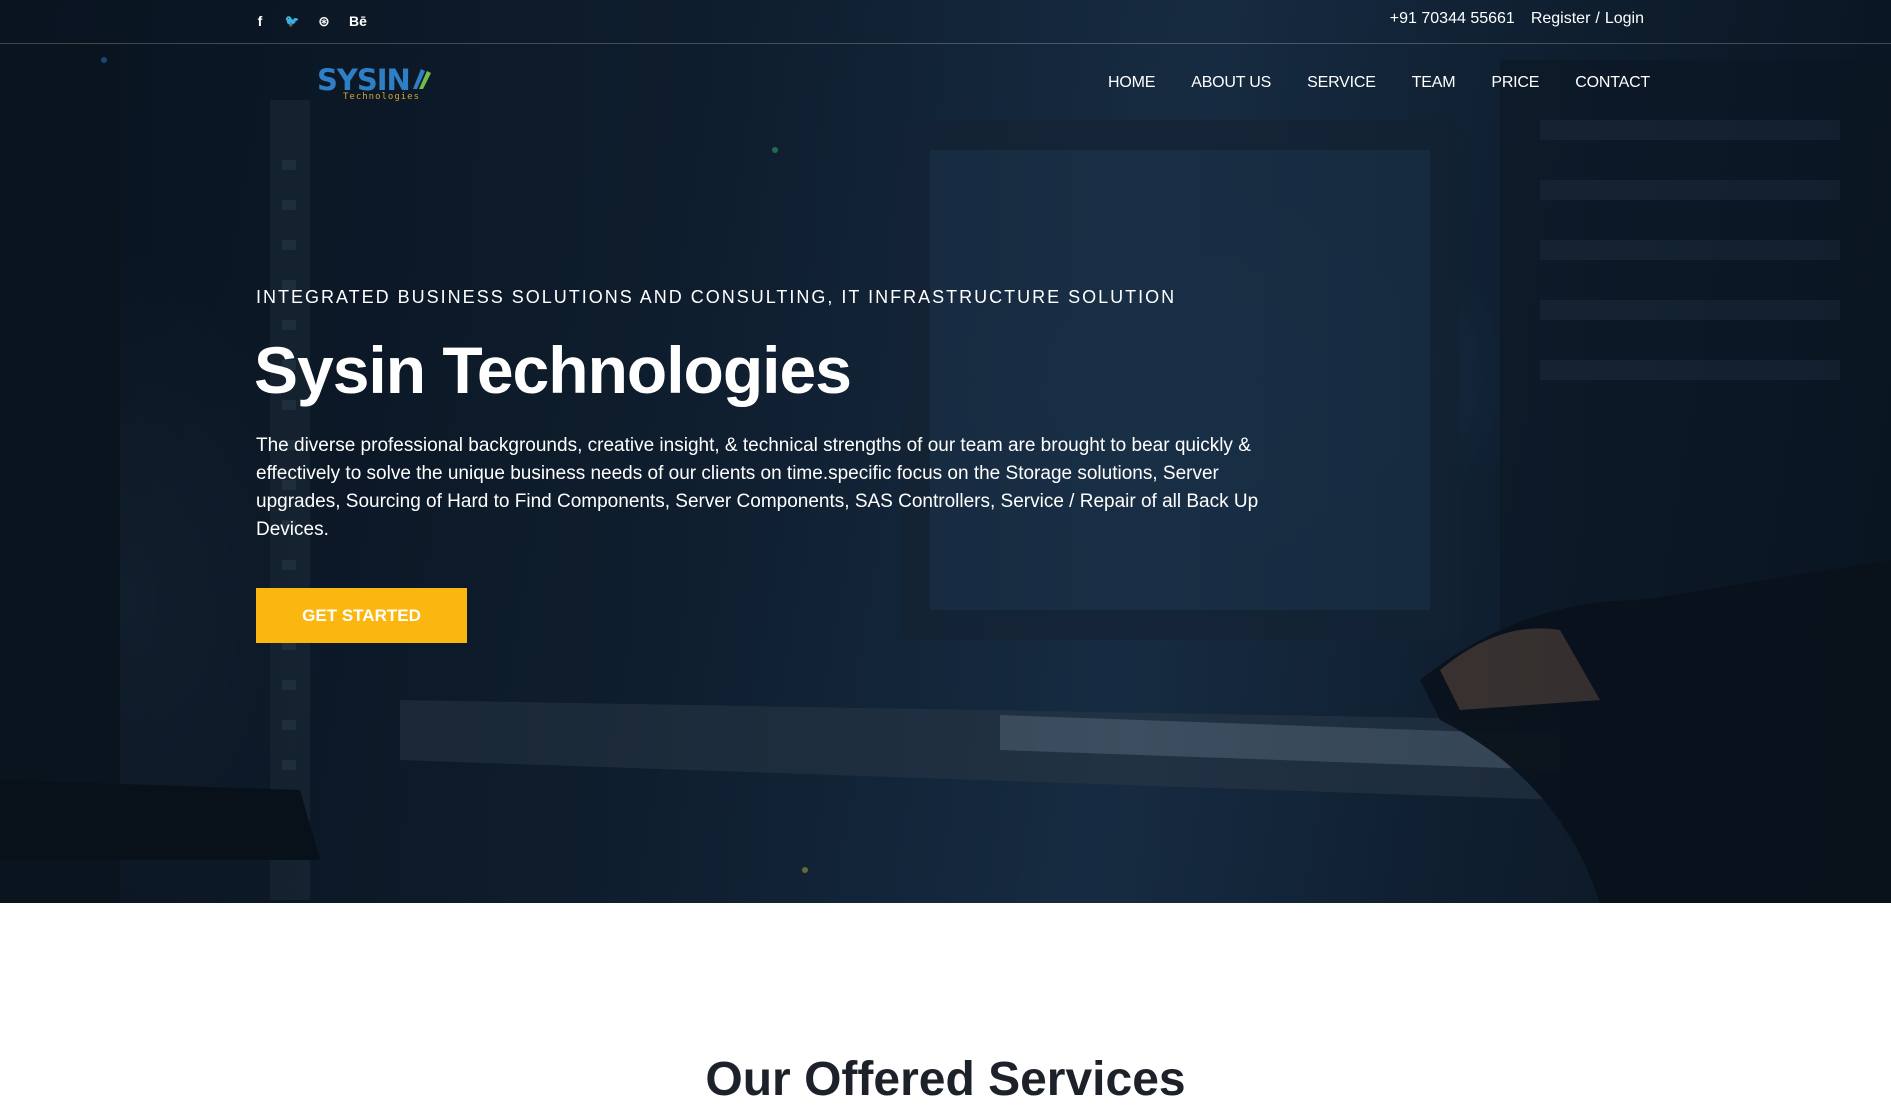  Describe the element at coordinates (358, 21) in the screenshot. I see `behance-icon: Bē` at that location.